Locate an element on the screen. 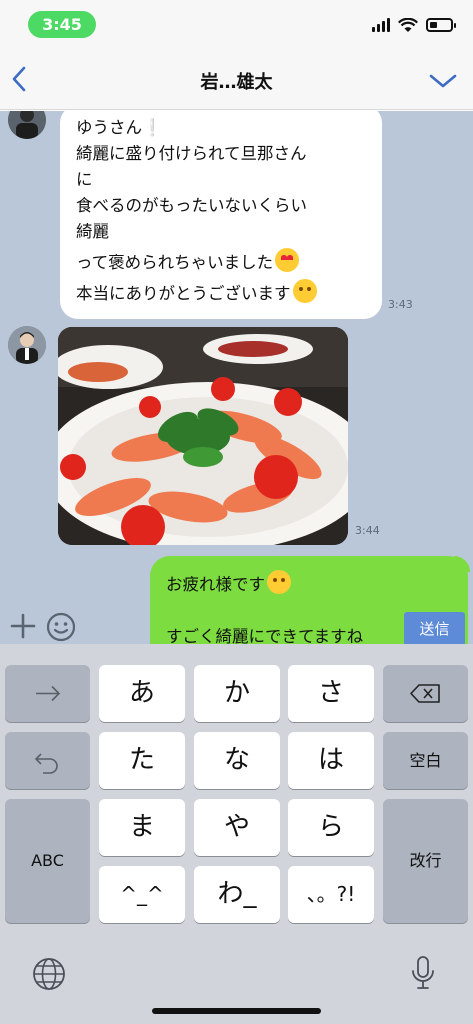 The image size is (473, 1024). arrow-right-icon is located at coordinates (47, 693).